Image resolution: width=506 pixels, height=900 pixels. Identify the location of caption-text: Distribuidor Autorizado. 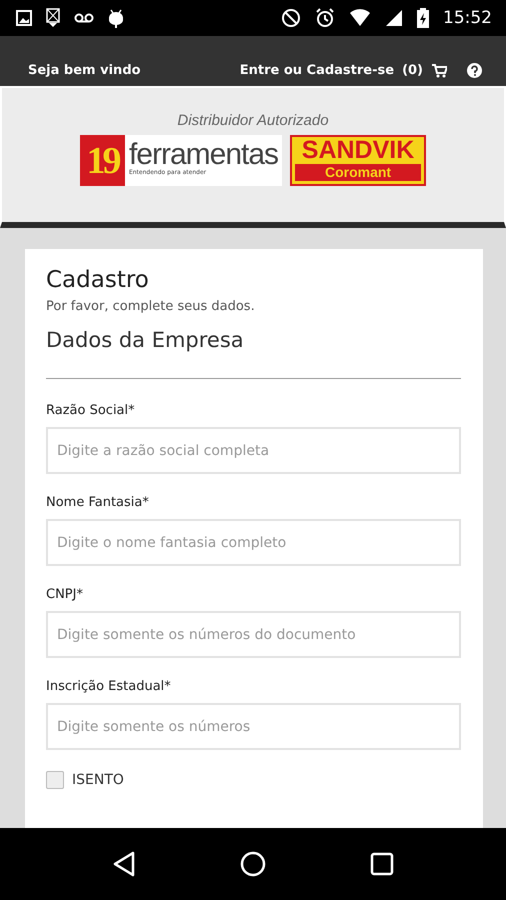
(253, 120).